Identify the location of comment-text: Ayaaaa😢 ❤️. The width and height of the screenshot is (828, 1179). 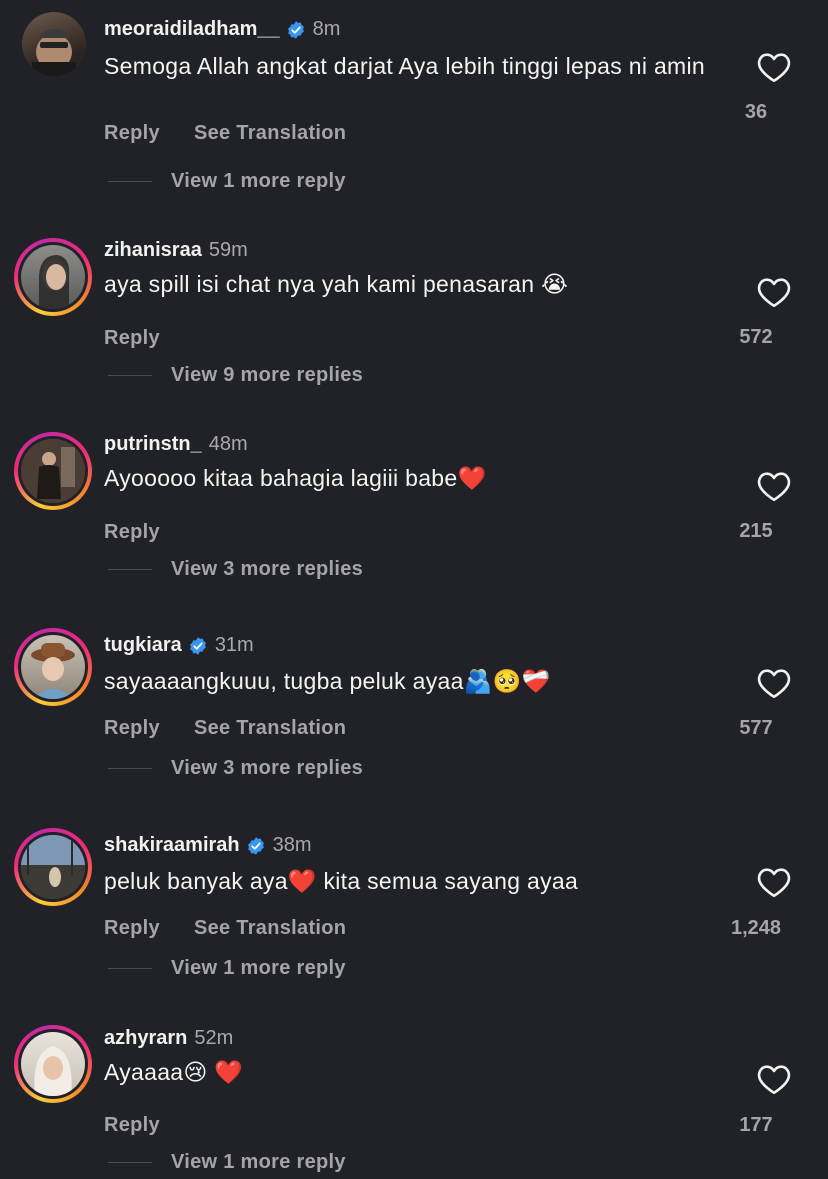
(174, 1072).